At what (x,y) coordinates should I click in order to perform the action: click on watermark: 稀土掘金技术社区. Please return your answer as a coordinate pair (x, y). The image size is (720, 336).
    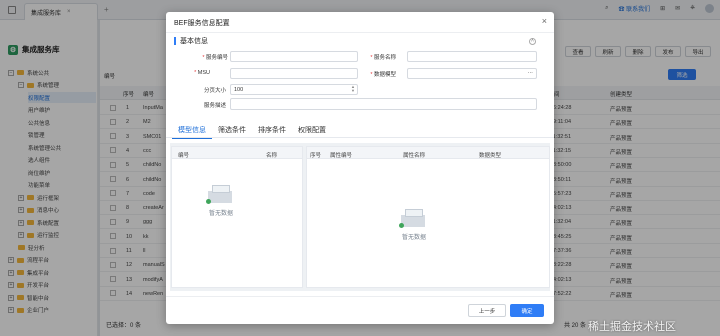
    Looking at the image, I should click on (632, 327).